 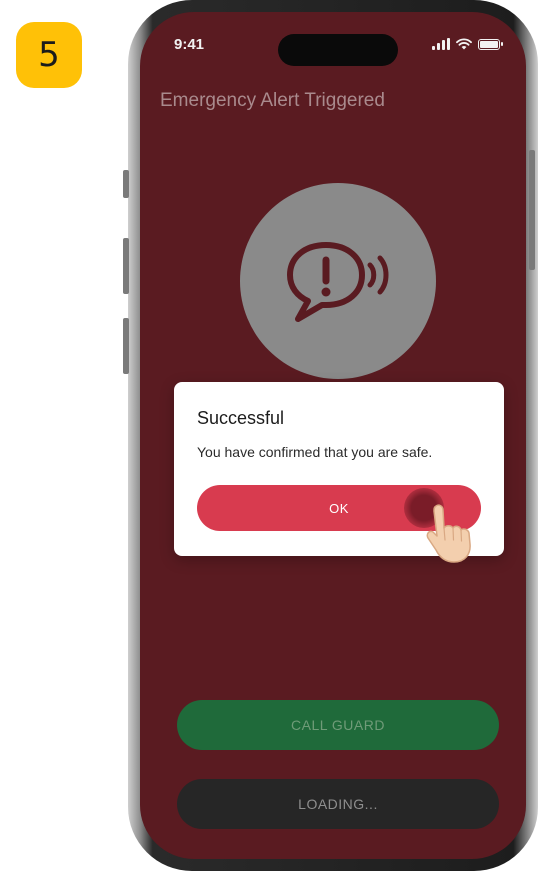 What do you see at coordinates (241, 418) in the screenshot?
I see `dialog-title: Successful` at bounding box center [241, 418].